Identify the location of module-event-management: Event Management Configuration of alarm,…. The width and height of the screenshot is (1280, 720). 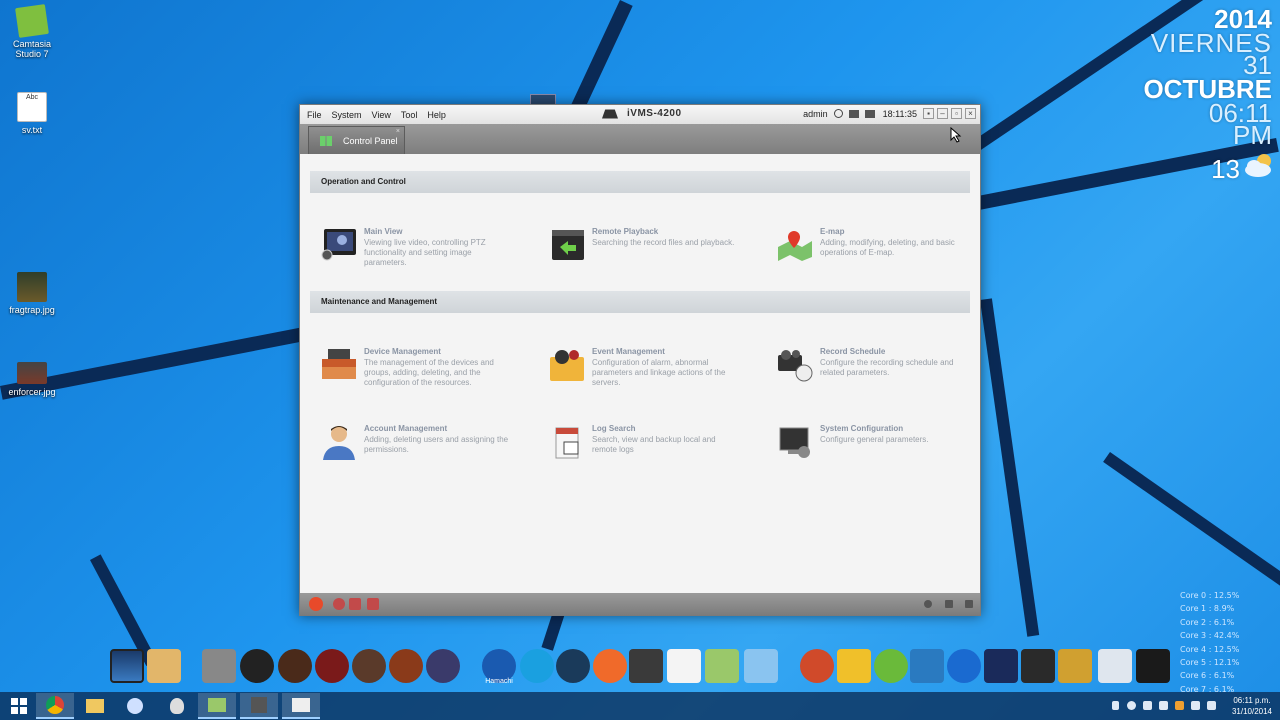
(648, 372).